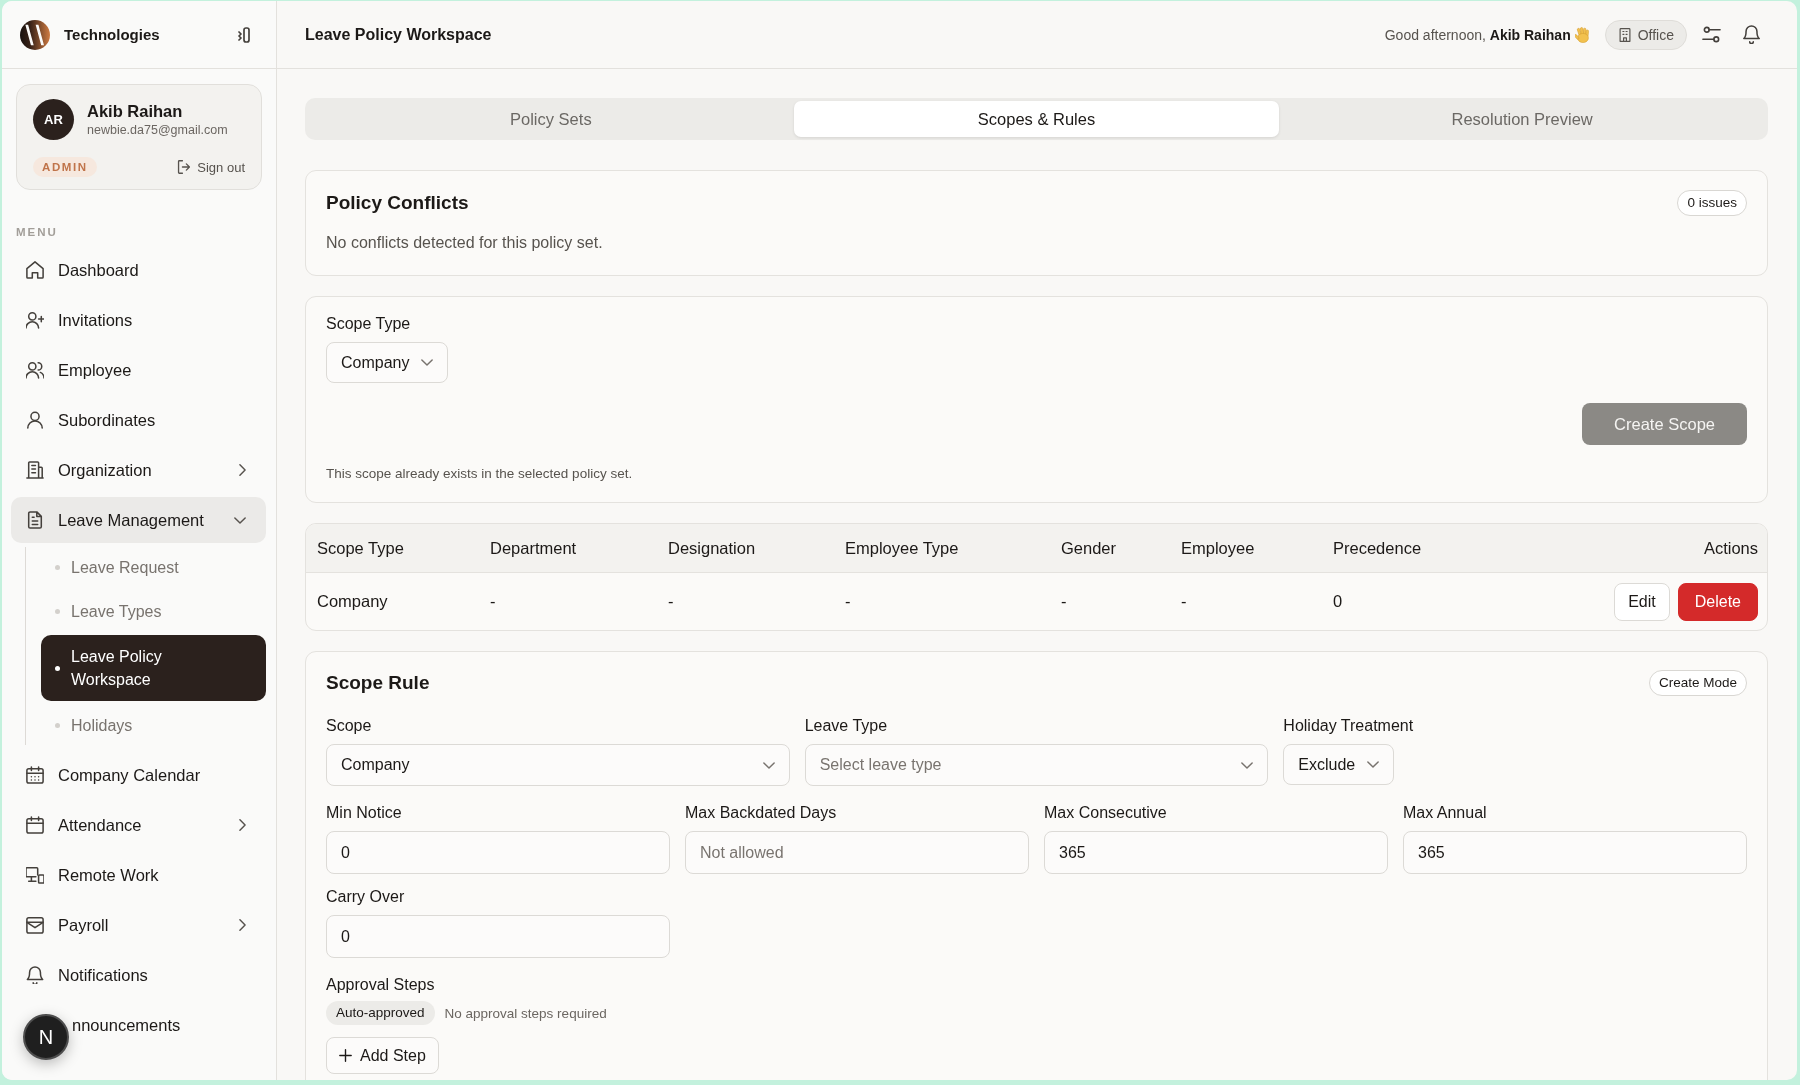  Describe the element at coordinates (352, 601) in the screenshot. I see `table-cell: Company` at that location.